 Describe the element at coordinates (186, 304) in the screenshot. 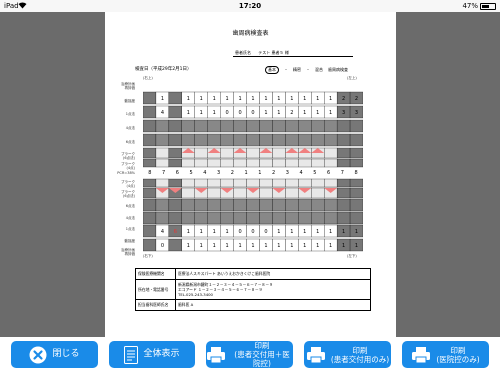

I see `info-value: 歯科医 A` at that location.